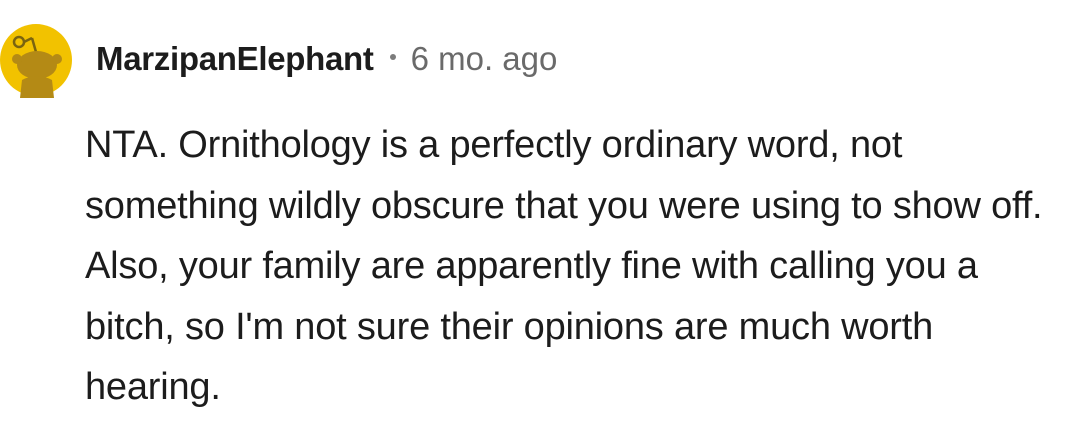 The height and width of the screenshot is (436, 1080). I want to click on username-link: MarzipanElephant, so click(235, 59).